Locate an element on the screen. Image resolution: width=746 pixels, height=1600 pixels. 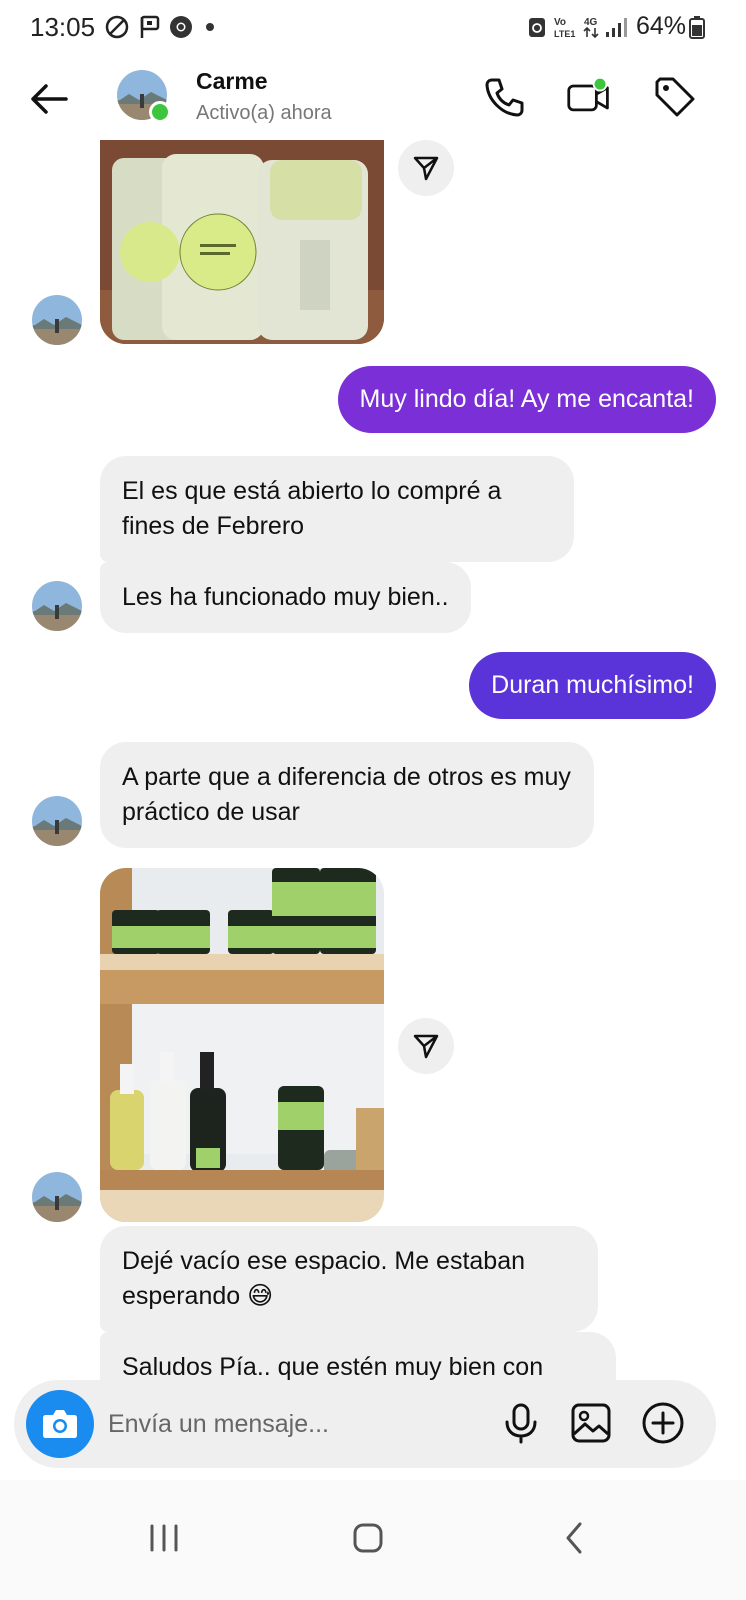
do-not-disturb-icon is located at coordinates (117, 27).